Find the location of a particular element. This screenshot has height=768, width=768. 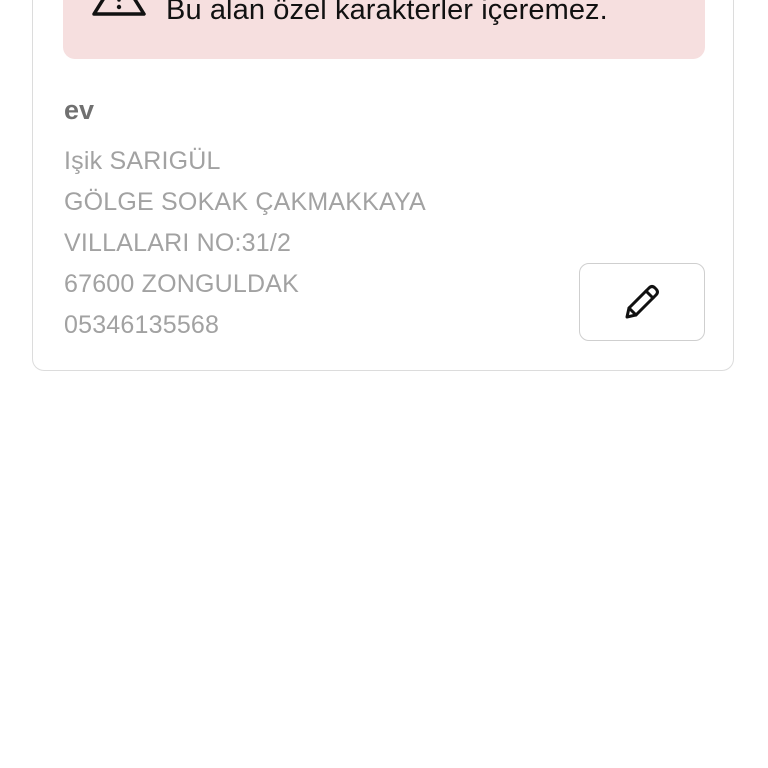

warning-triangle-icon is located at coordinates (119, 8).